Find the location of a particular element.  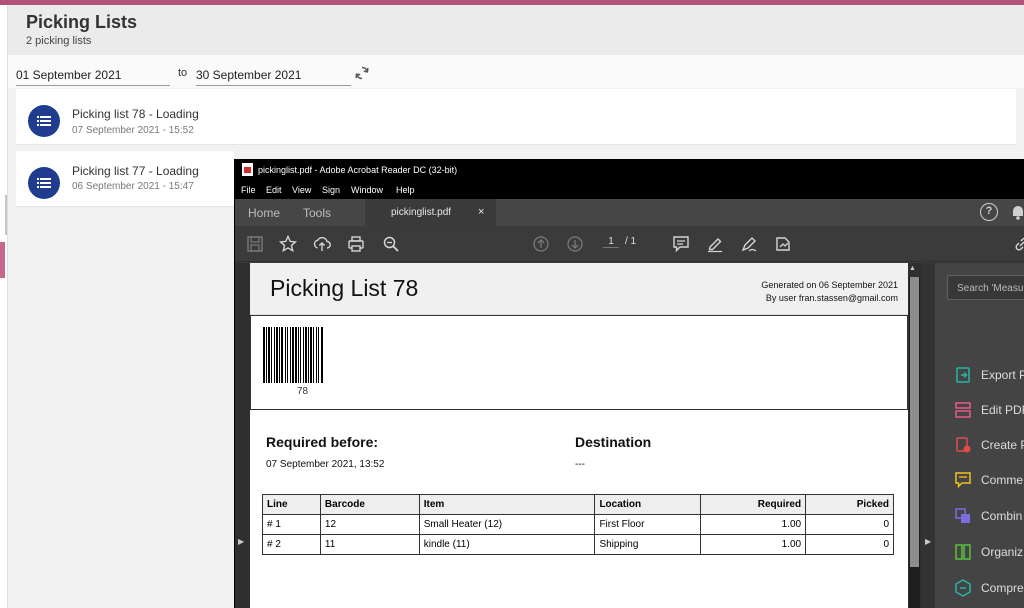

sign-icon is located at coordinates (749, 244).